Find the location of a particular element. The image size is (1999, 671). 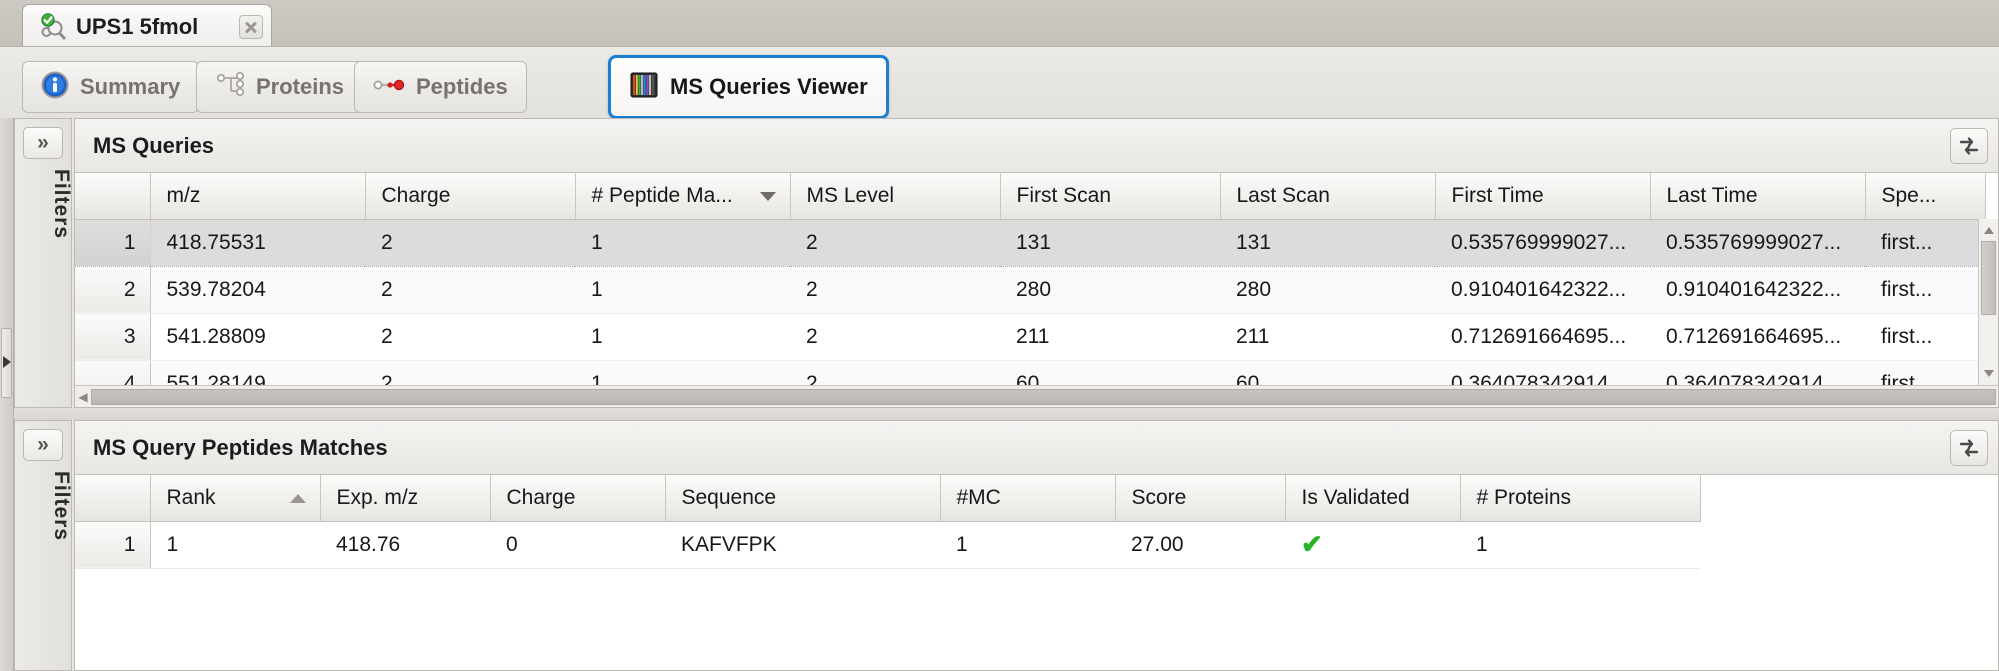

ms-queries-column-header: Last Scan is located at coordinates (1328, 196).